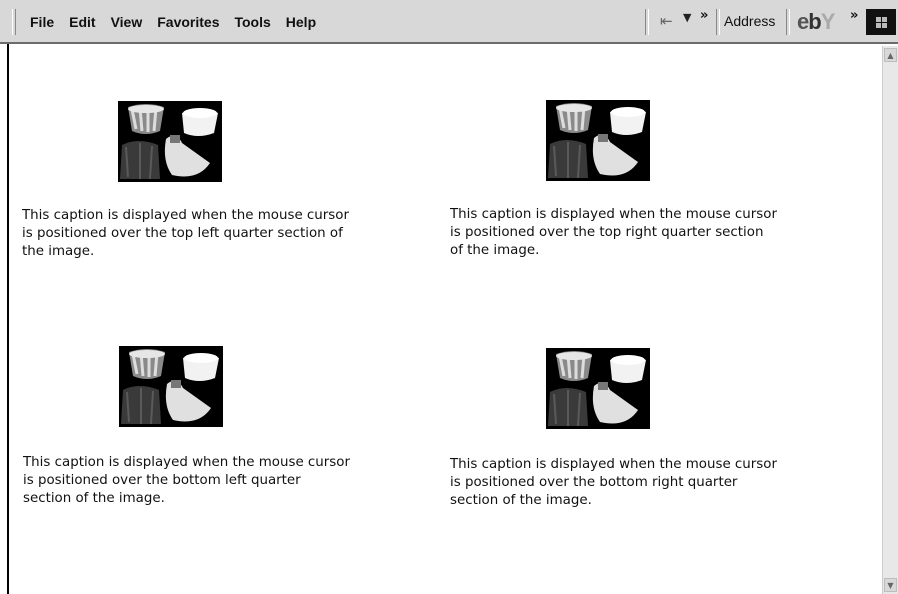 The width and height of the screenshot is (898, 594). What do you see at coordinates (816, 22) in the screenshot?
I see `ebay-logo: ebY` at bounding box center [816, 22].